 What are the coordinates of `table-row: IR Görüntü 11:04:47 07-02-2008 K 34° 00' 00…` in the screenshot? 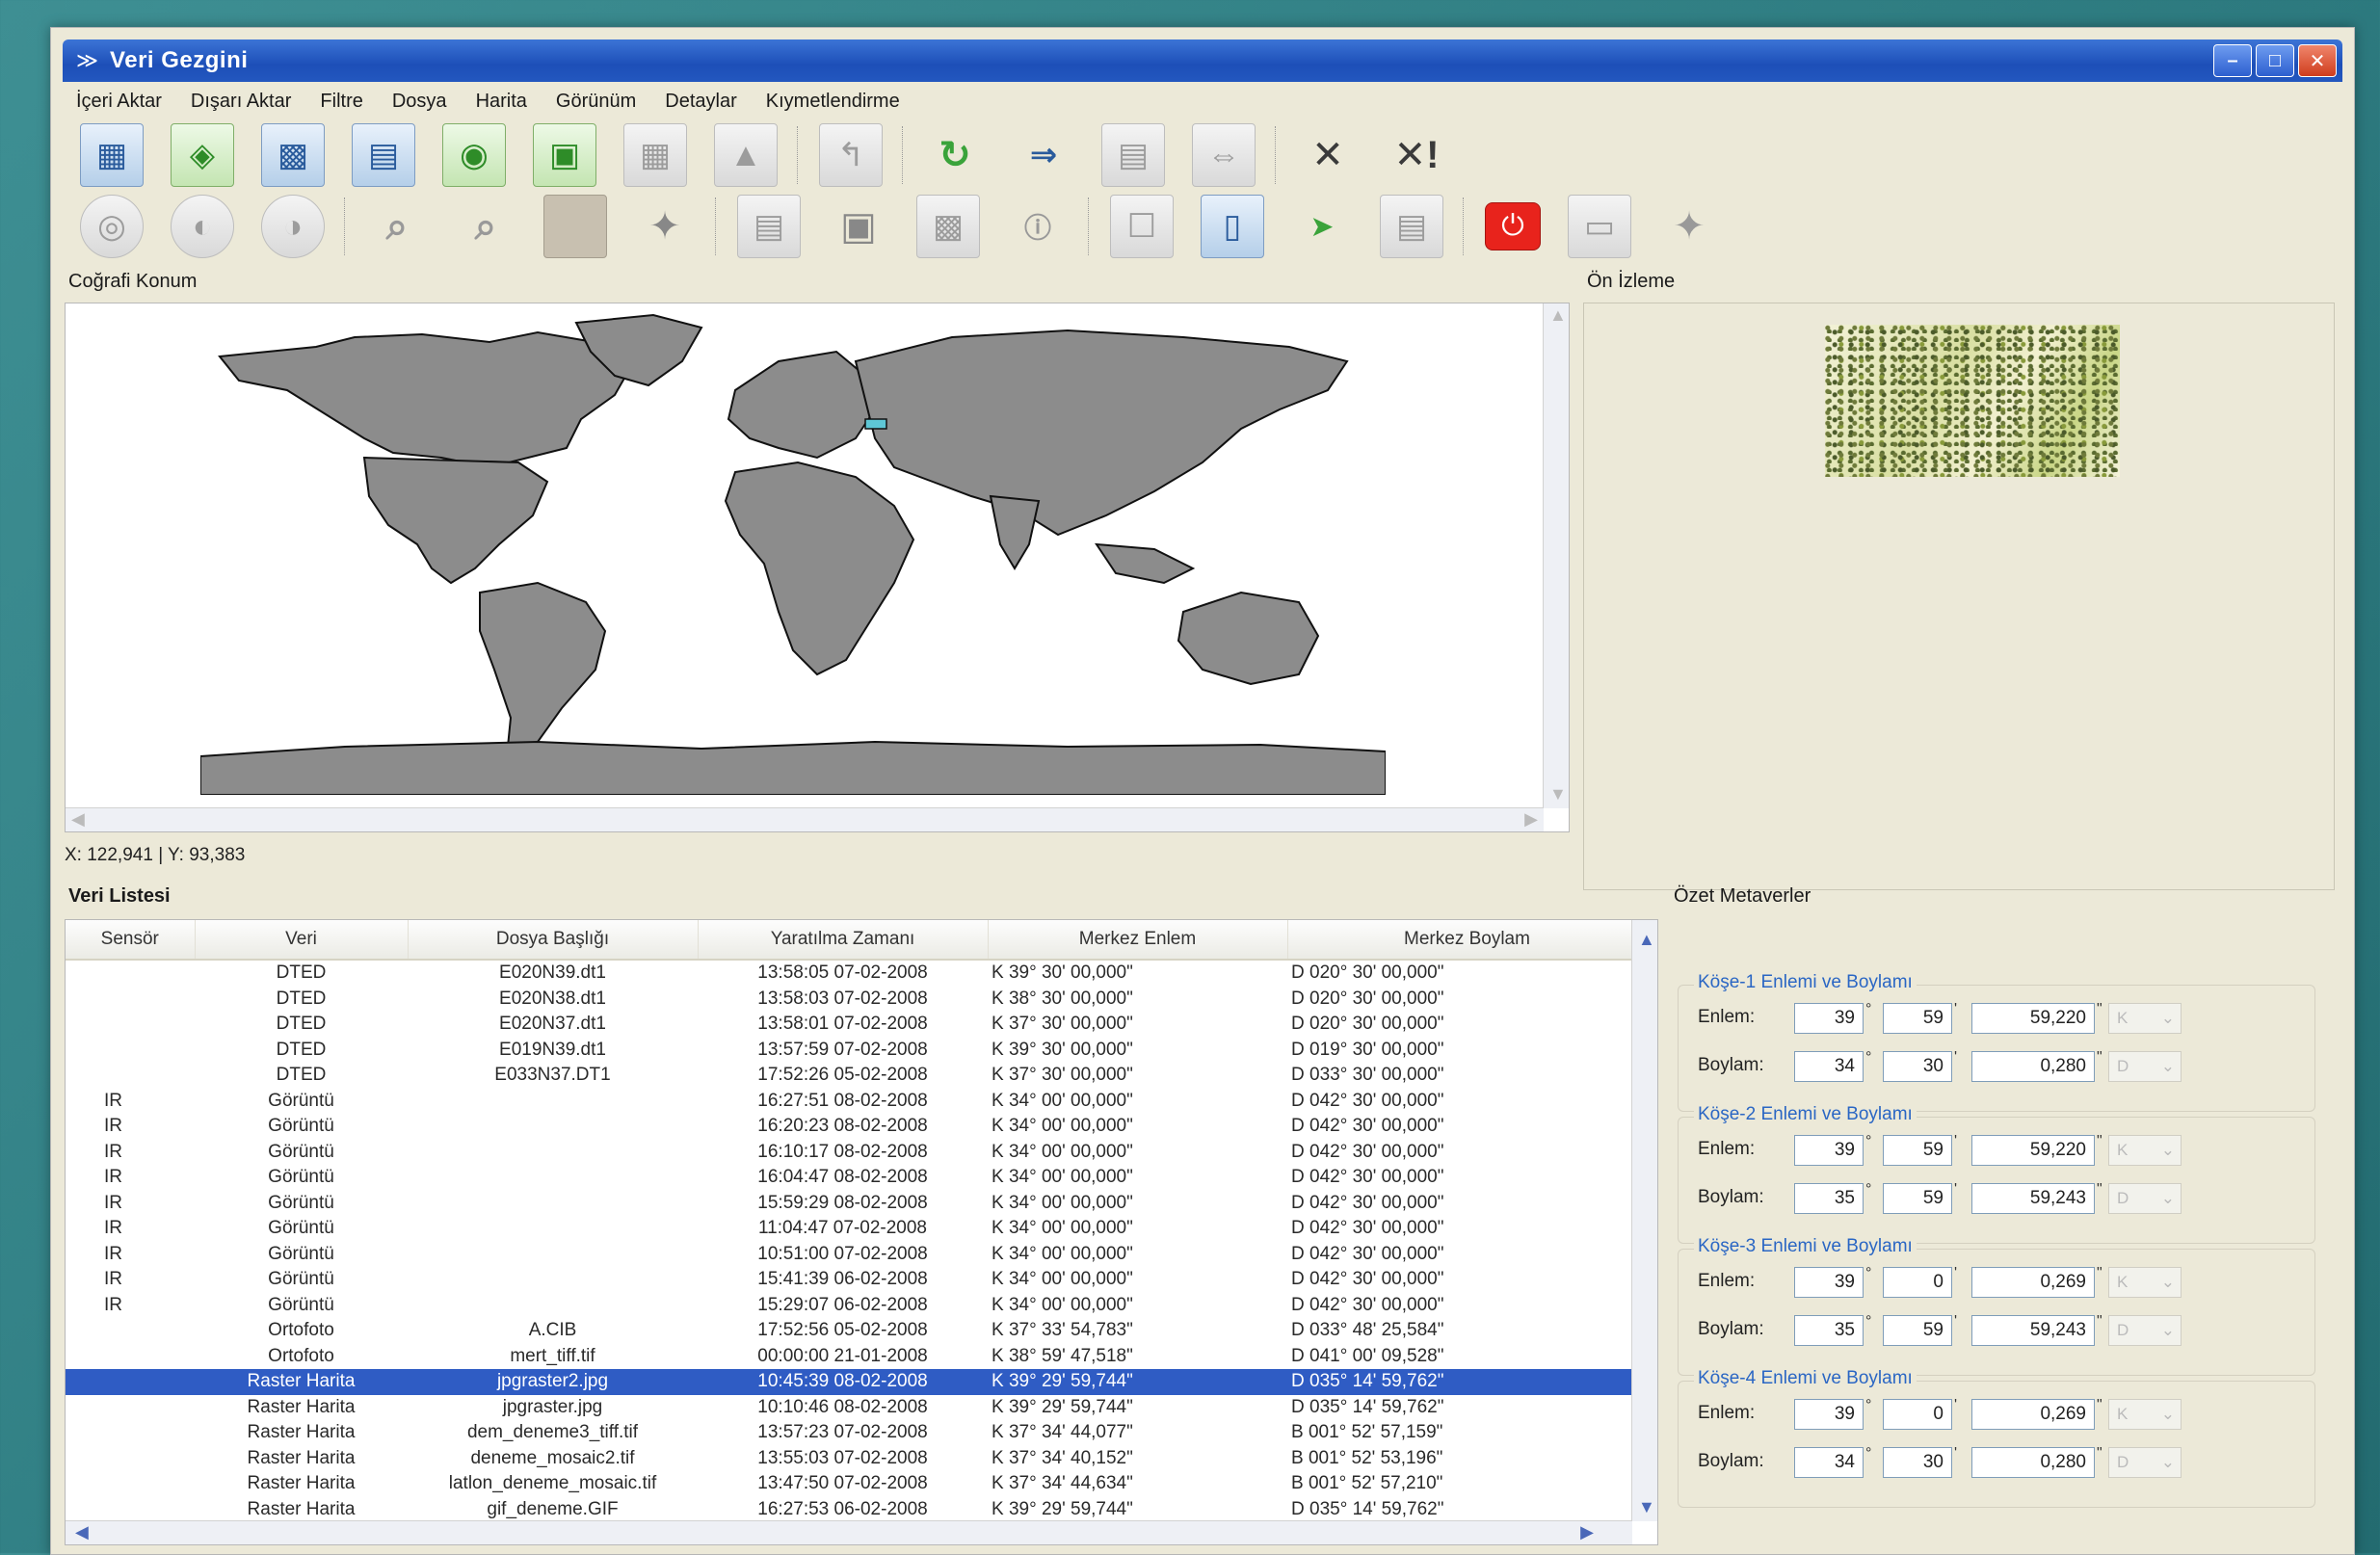 It's located at (856, 1229).